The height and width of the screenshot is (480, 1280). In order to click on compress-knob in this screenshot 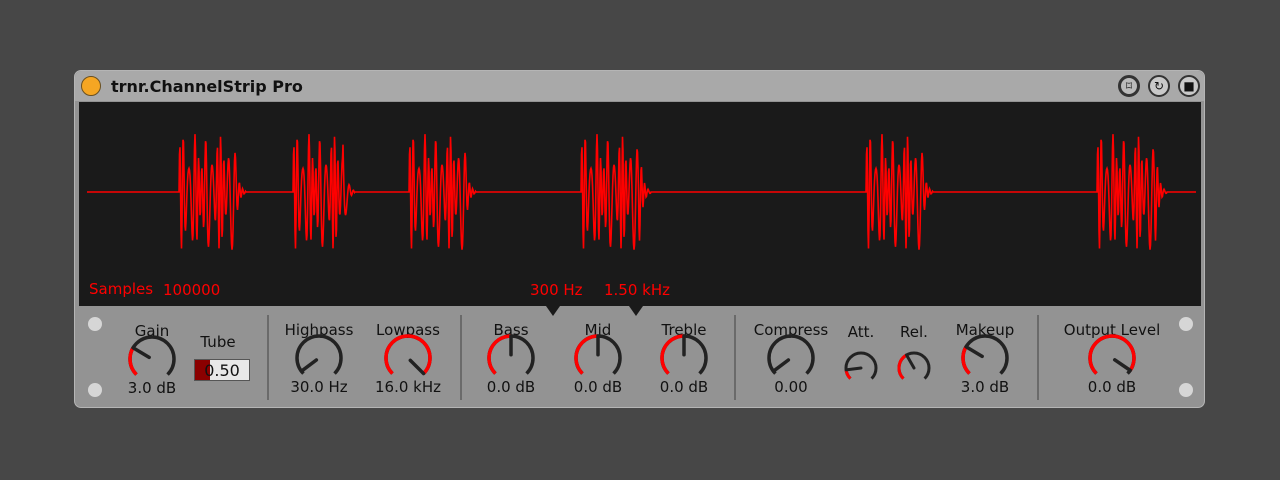, I will do `click(791, 358)`.